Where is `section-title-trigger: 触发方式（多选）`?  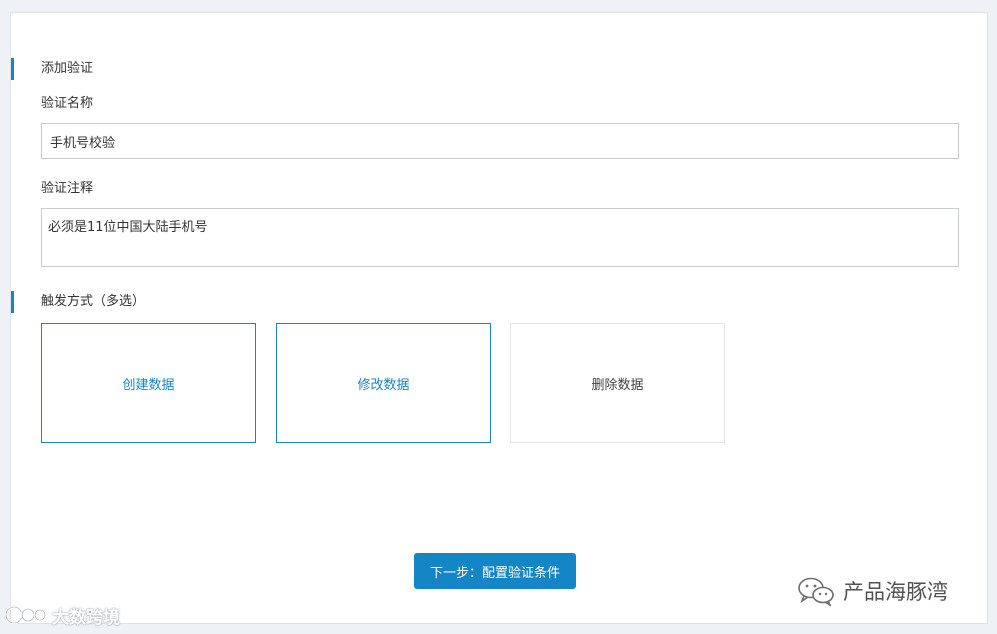 section-title-trigger: 触发方式（多选） is located at coordinates (93, 301).